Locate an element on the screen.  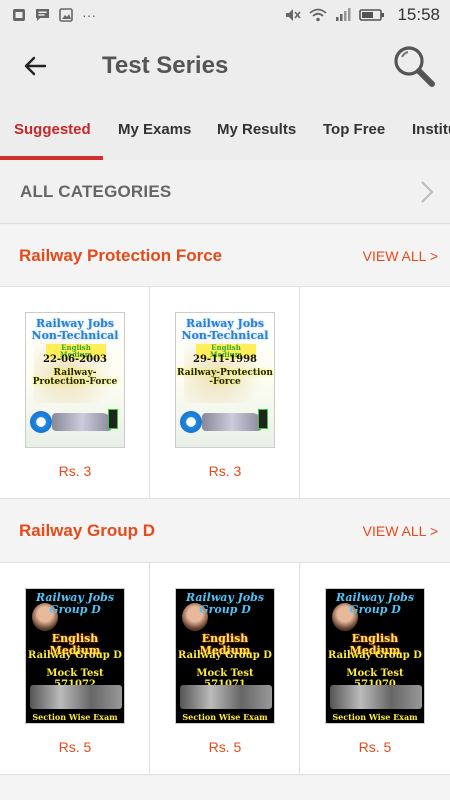
page-title: Test Series is located at coordinates (165, 65).